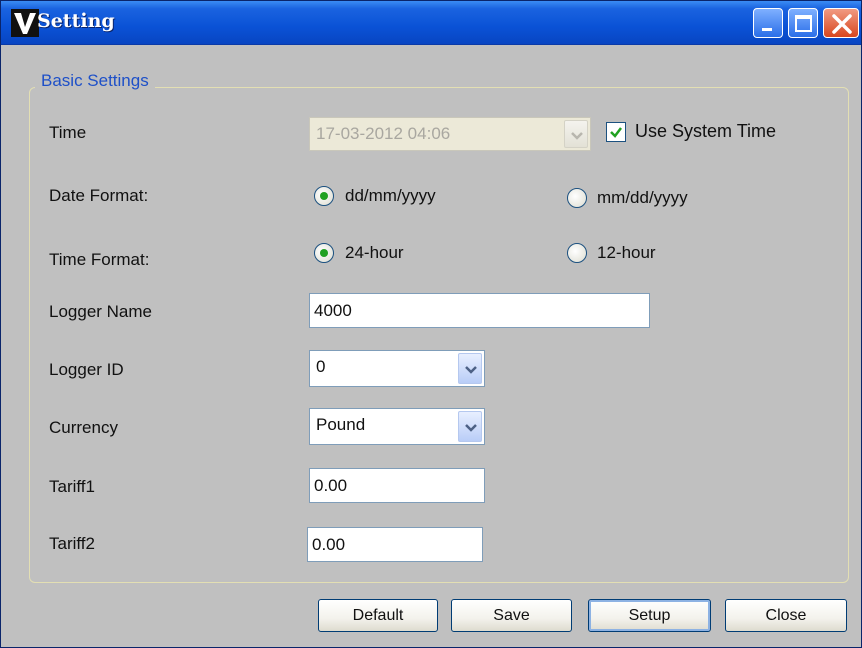 The width and height of the screenshot is (862, 648). I want to click on currency-value: Pound, so click(341, 424).